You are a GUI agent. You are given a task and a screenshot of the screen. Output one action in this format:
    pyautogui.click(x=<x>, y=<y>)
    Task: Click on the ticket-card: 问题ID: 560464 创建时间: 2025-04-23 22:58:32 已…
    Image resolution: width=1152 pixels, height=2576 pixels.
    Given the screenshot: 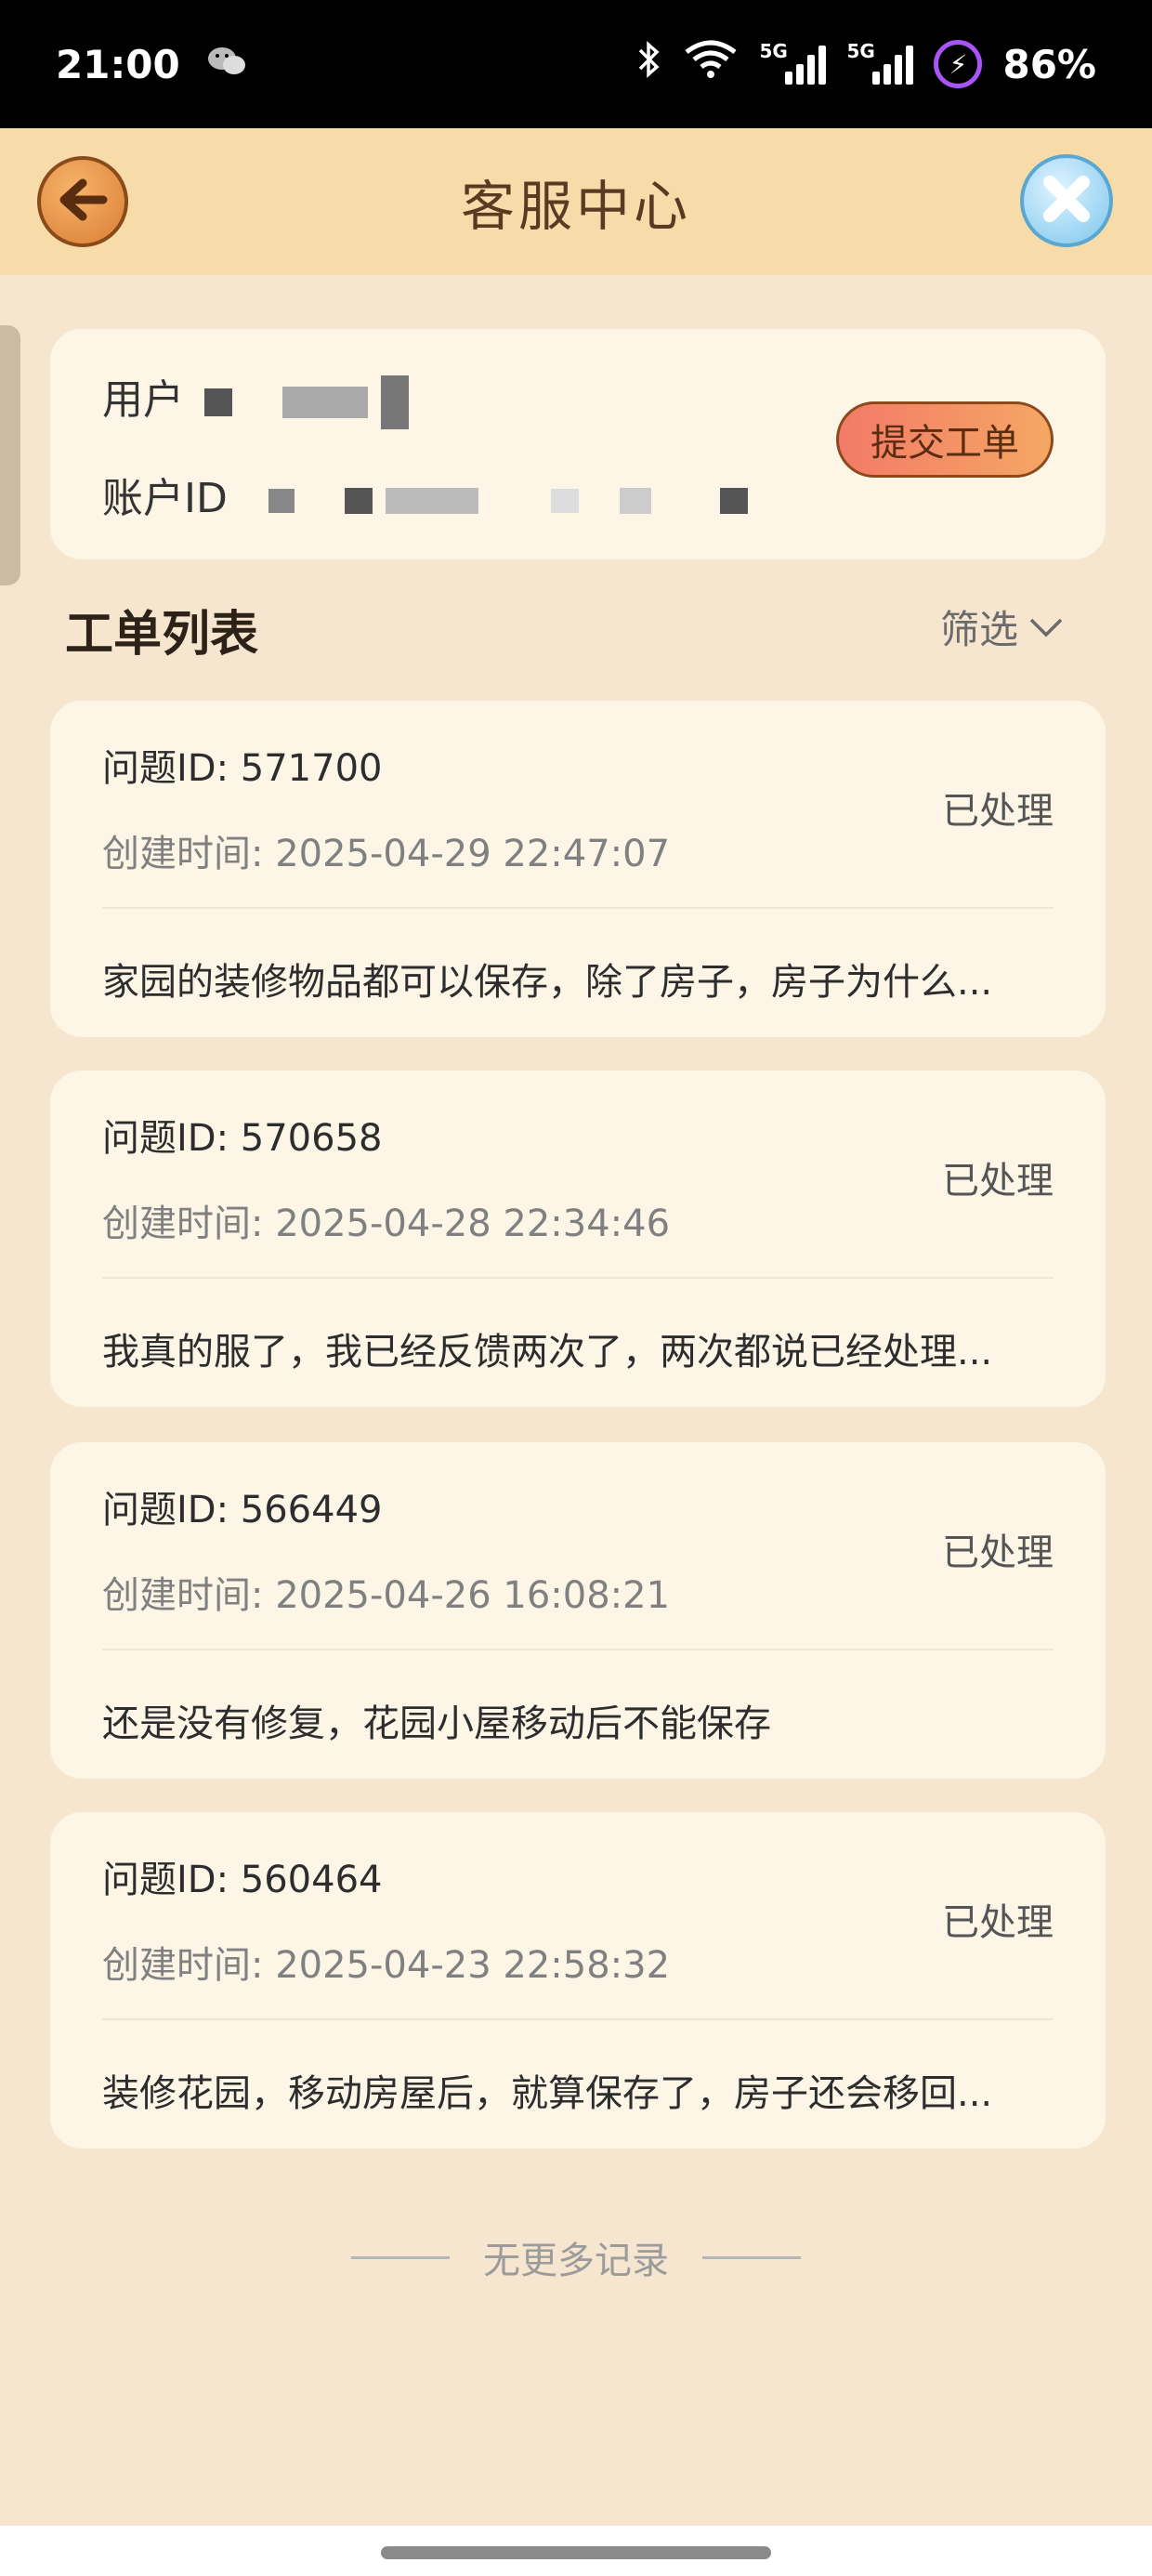 What is the action you would take?
    pyautogui.click(x=578, y=1980)
    